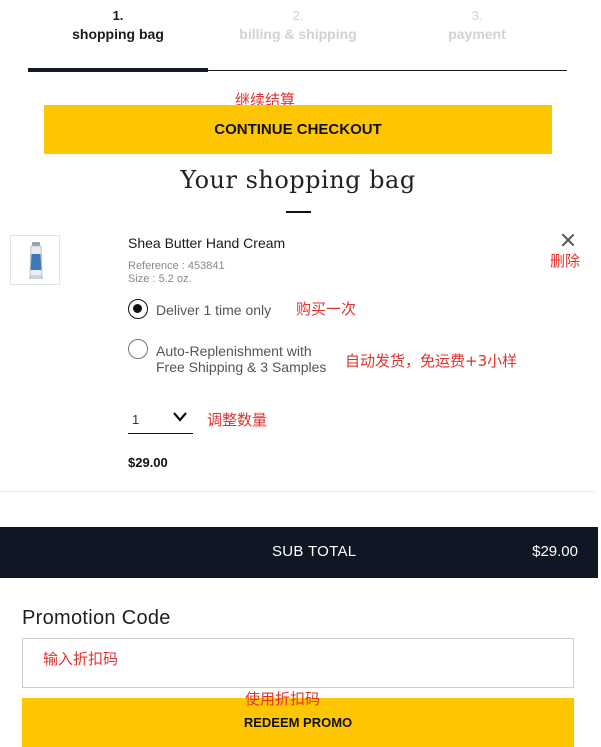 This screenshot has width=601, height=747. Describe the element at coordinates (160, 420) in the screenshot. I see `quantity-select: 1` at that location.